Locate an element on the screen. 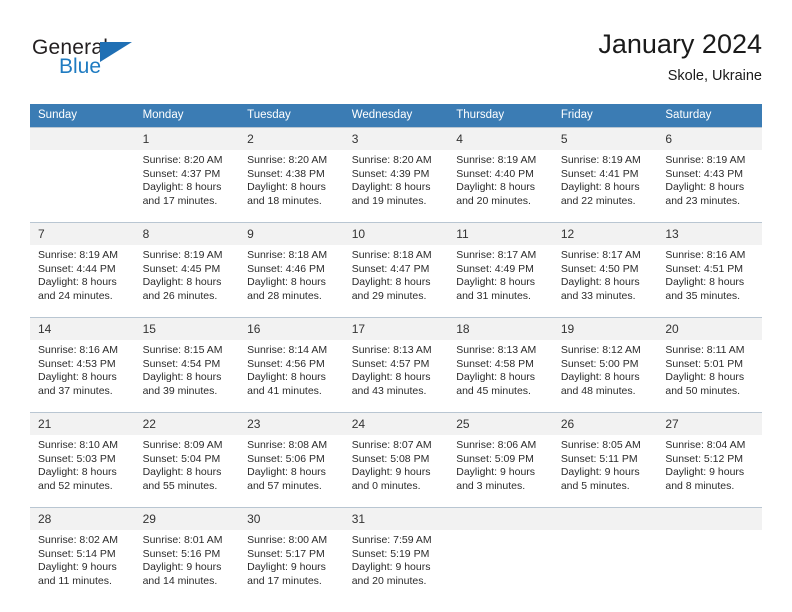 The height and width of the screenshot is (612, 792). sunrise-text: Sunrise: 8:04 AM is located at coordinates (705, 445).